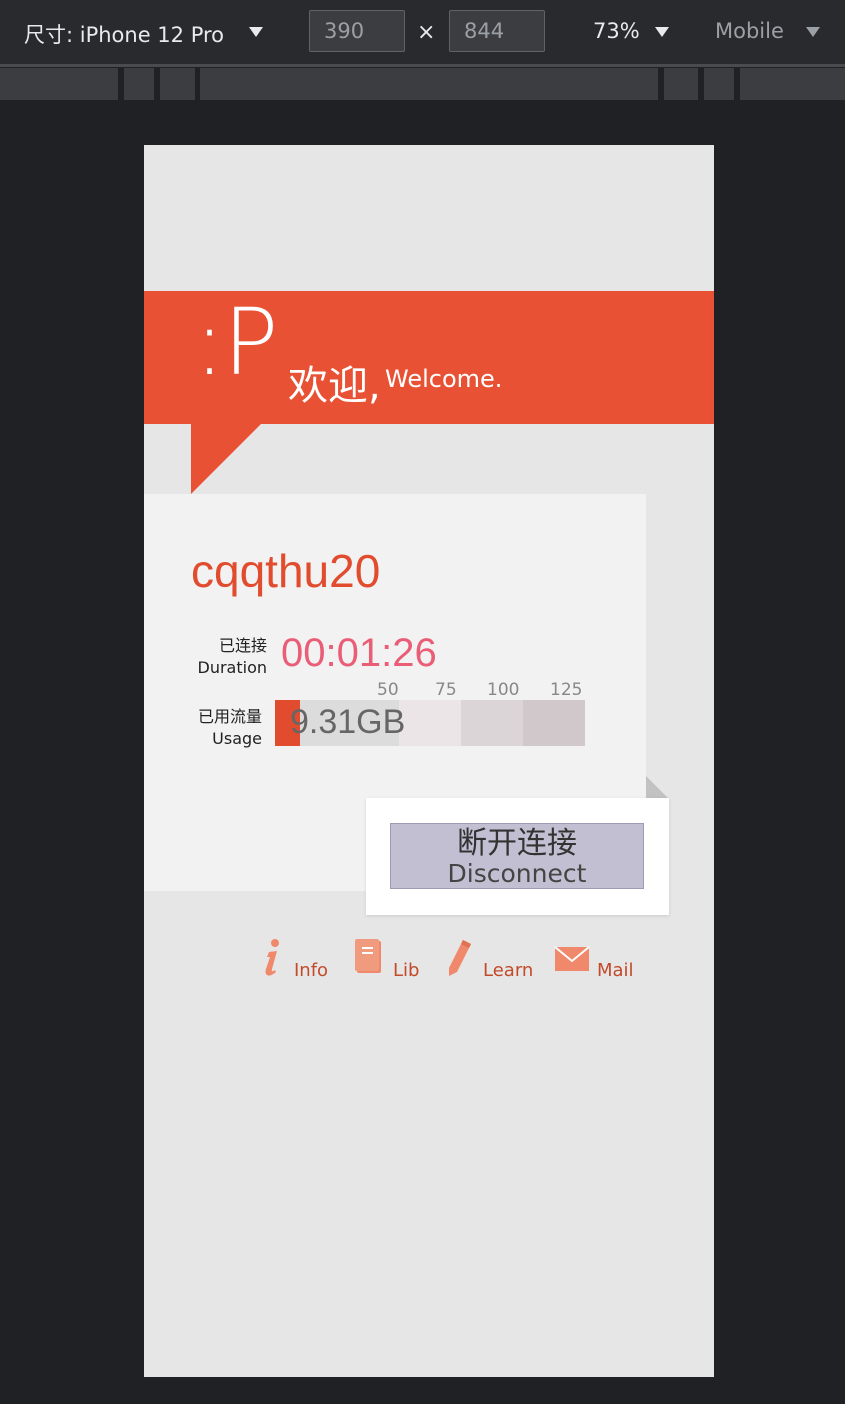  I want to click on nav-lib: Lib, so click(389, 963).